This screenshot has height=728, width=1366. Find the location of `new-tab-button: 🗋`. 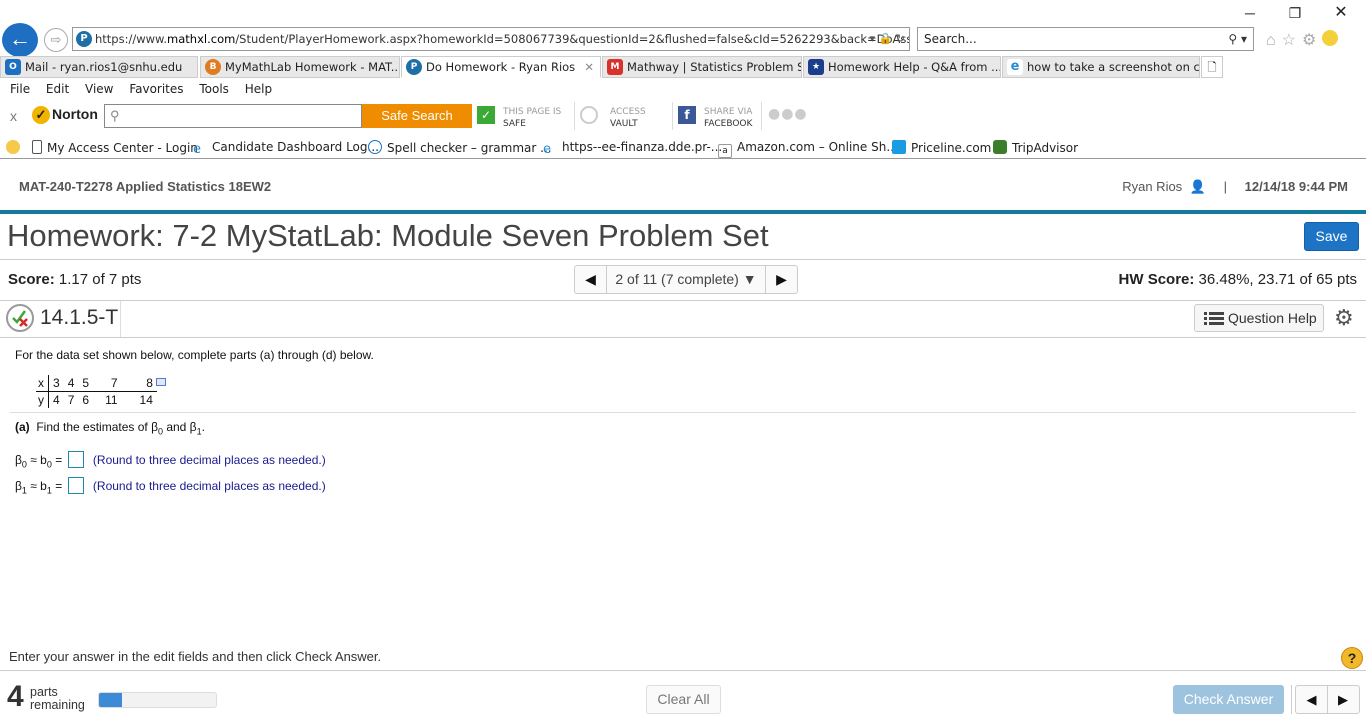

new-tab-button: 🗋 is located at coordinates (1212, 67).